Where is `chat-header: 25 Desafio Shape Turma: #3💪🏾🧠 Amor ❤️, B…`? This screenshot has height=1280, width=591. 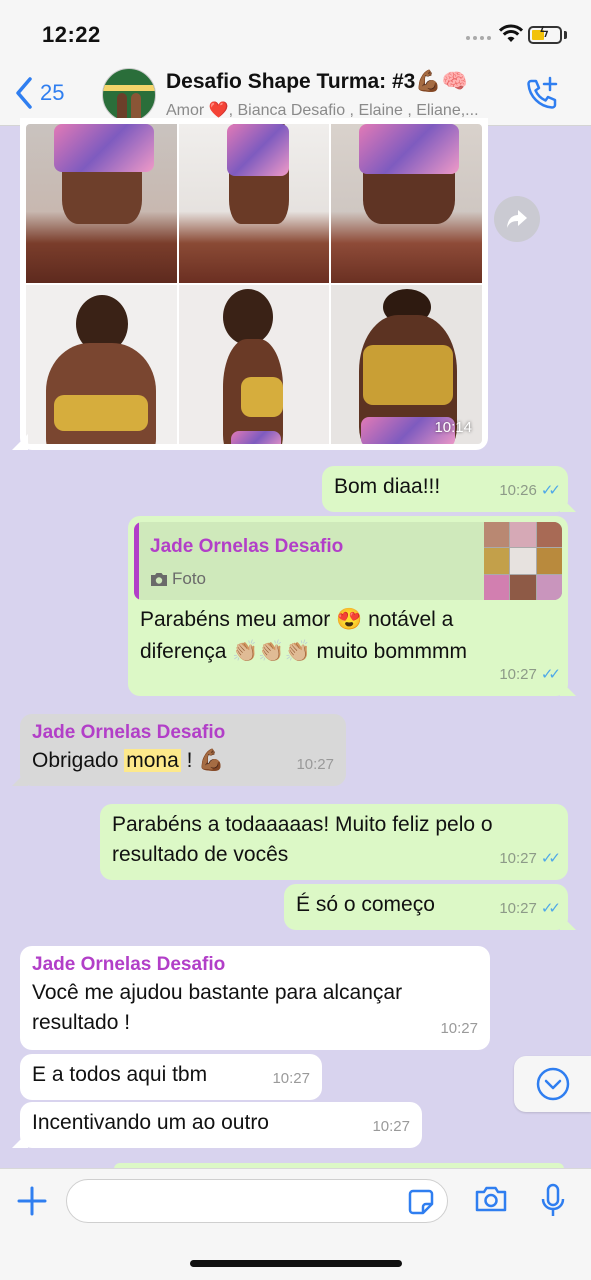 chat-header: 25 Desafio Shape Turma: #3💪🏾🧠 Amor ❤️, B… is located at coordinates (295, 95).